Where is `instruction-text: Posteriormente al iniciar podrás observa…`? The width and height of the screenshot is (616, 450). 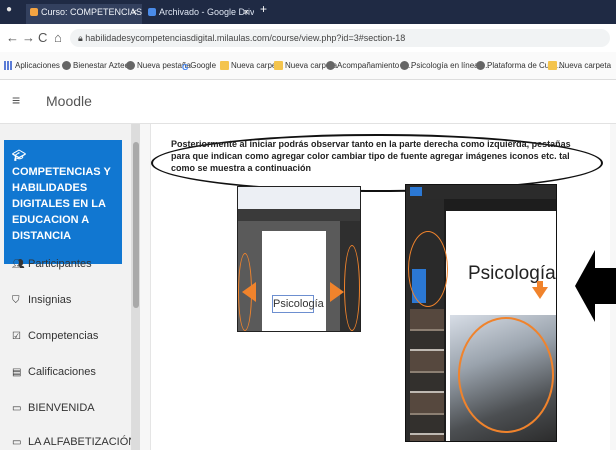
instruction-text: Posteriormente al iniciar podrás observa… is located at coordinates (371, 156).